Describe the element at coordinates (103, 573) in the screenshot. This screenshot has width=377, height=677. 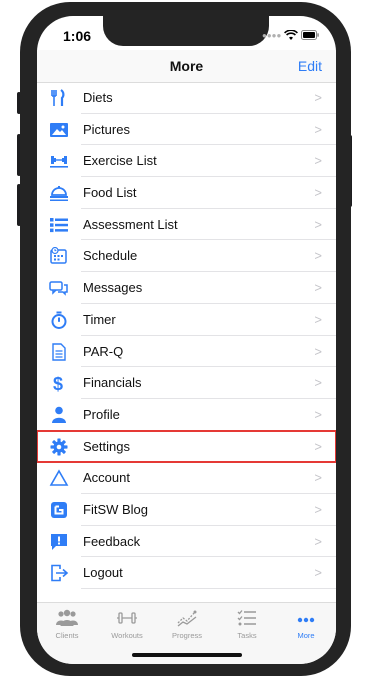
I see `menu-item-label: Logout` at that location.